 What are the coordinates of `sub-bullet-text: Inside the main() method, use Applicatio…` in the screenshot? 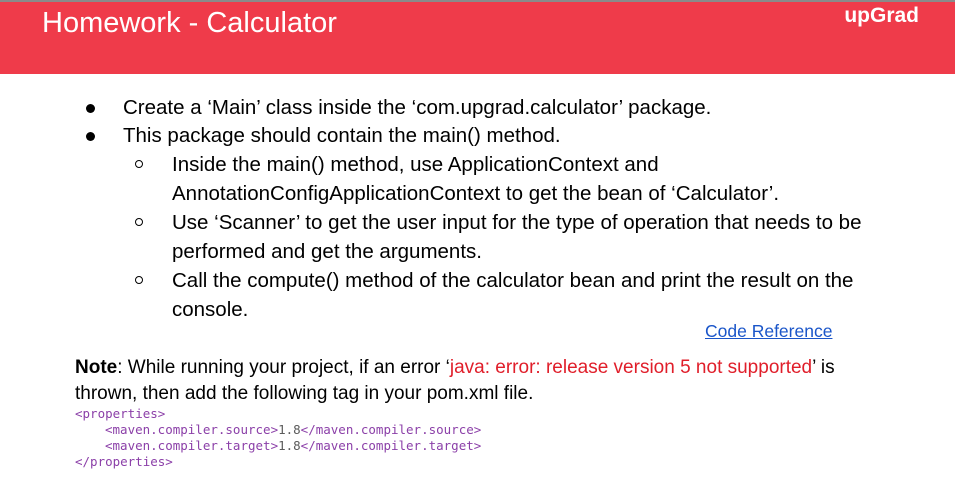 It's located at (476, 179).